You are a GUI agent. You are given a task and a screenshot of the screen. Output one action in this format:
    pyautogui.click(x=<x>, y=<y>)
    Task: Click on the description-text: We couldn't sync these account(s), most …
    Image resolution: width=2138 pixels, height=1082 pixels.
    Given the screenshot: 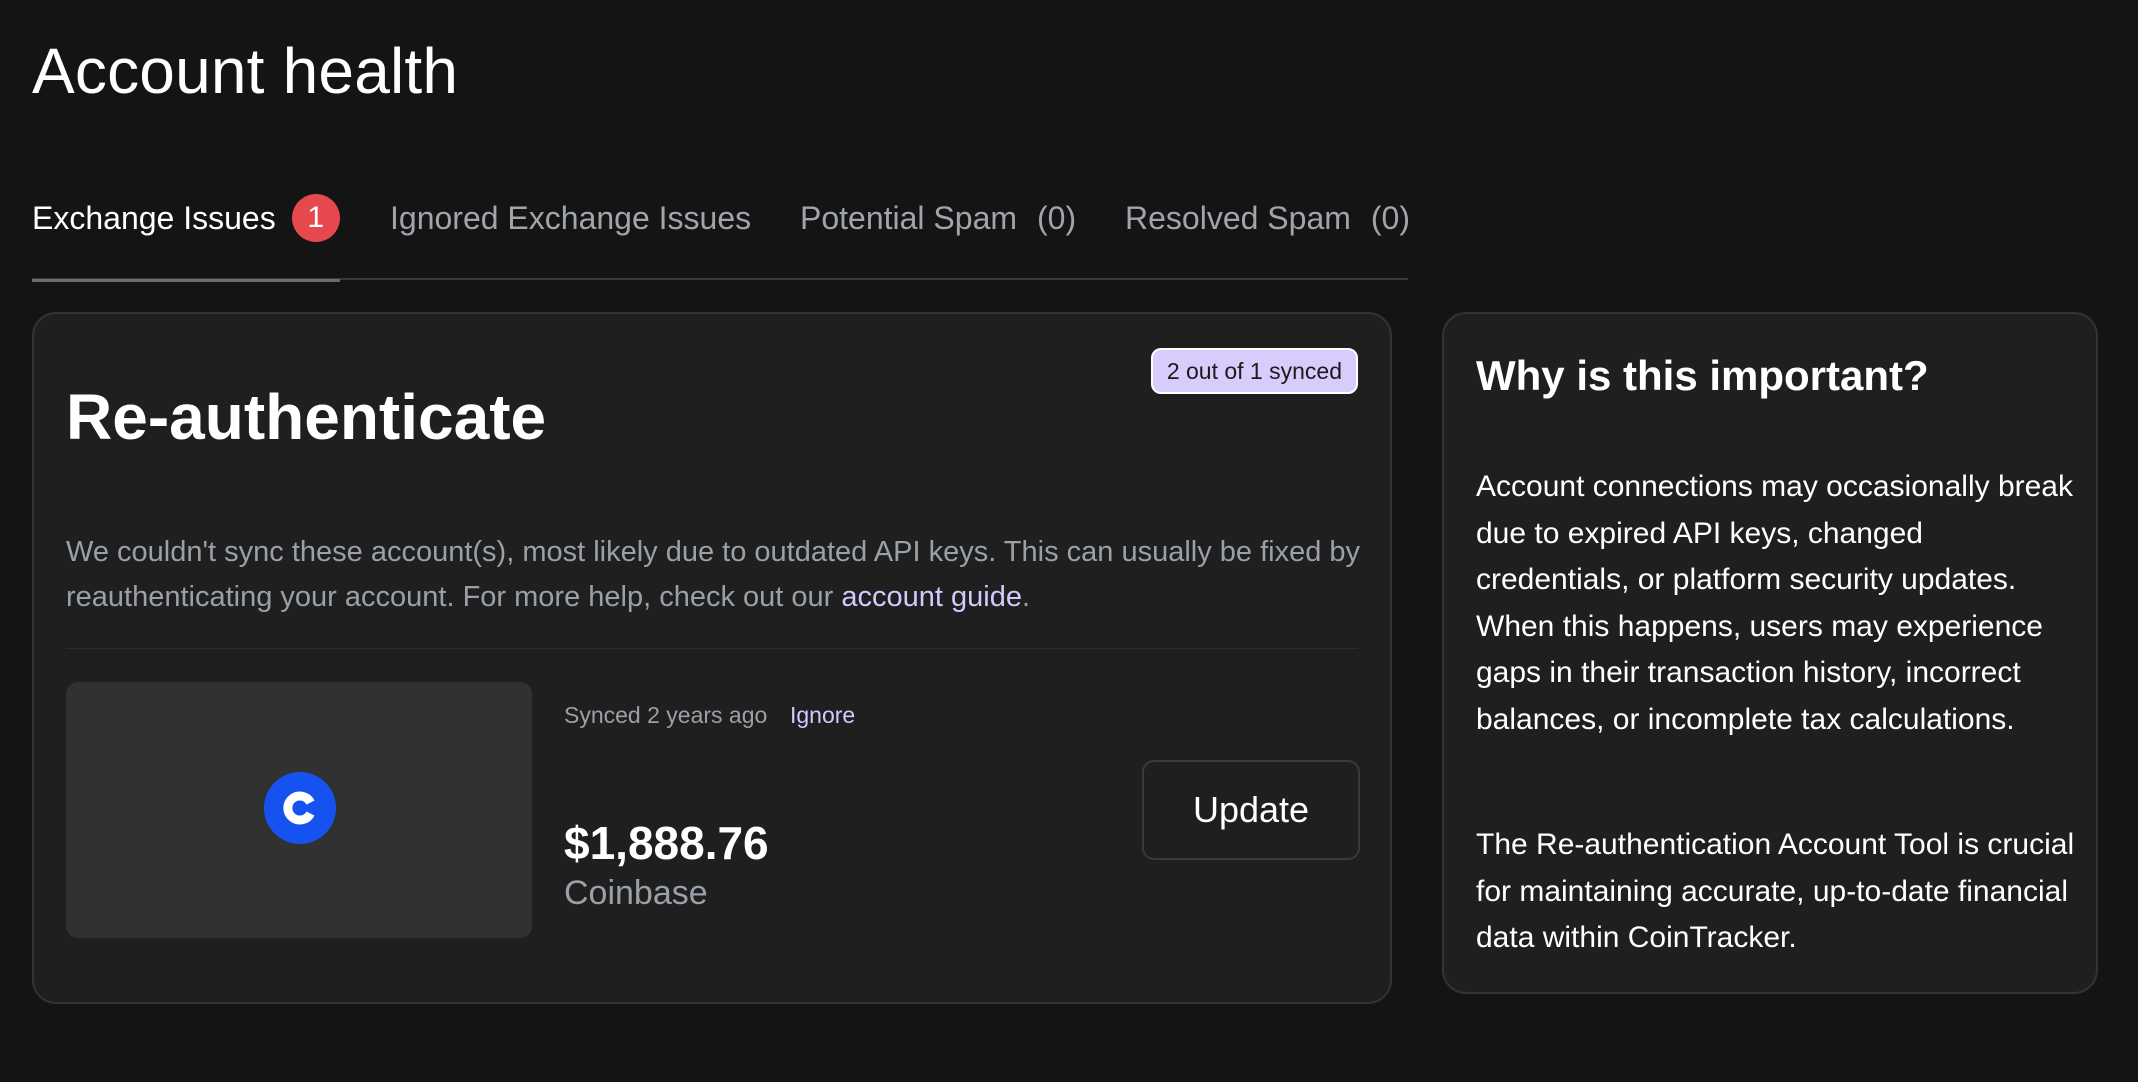 What is the action you would take?
    pyautogui.click(x=713, y=574)
    